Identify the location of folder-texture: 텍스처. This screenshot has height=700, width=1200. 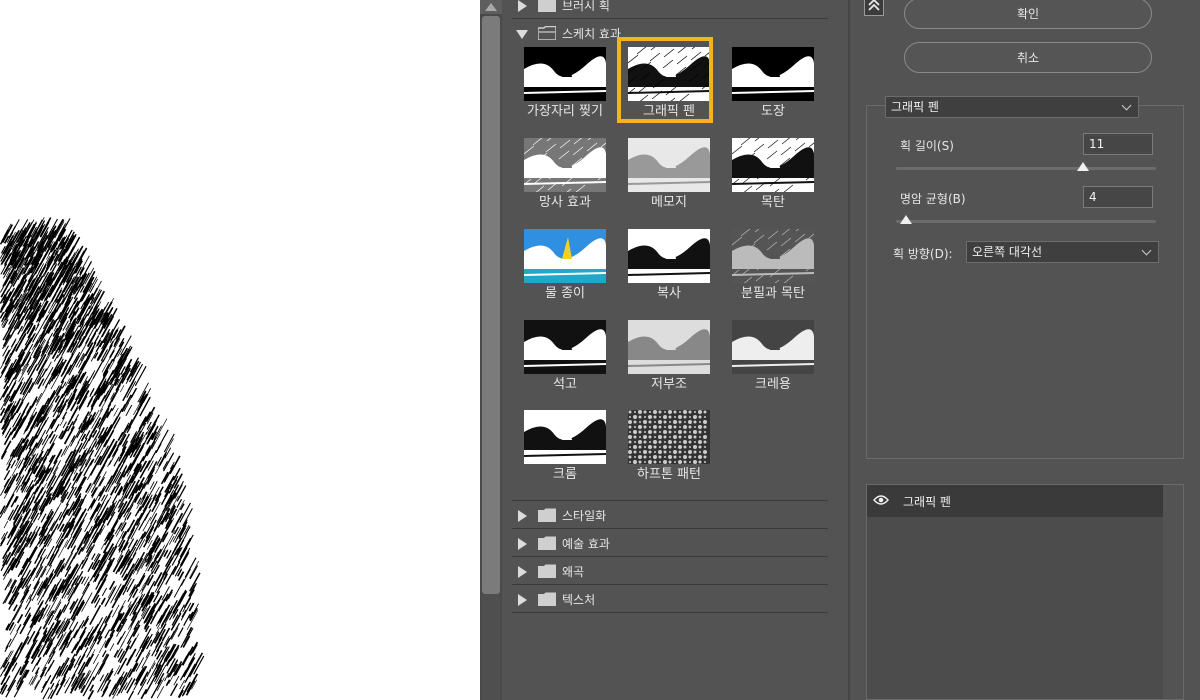
(670, 598).